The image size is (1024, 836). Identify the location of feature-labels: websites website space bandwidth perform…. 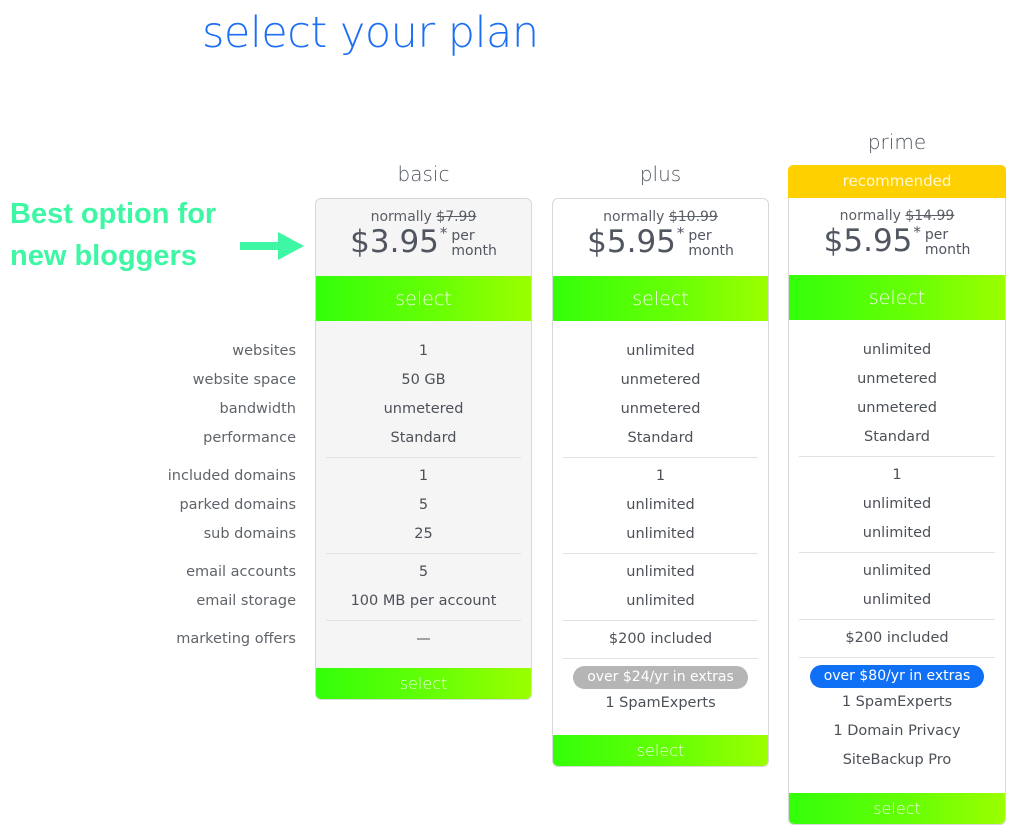
(198, 495).